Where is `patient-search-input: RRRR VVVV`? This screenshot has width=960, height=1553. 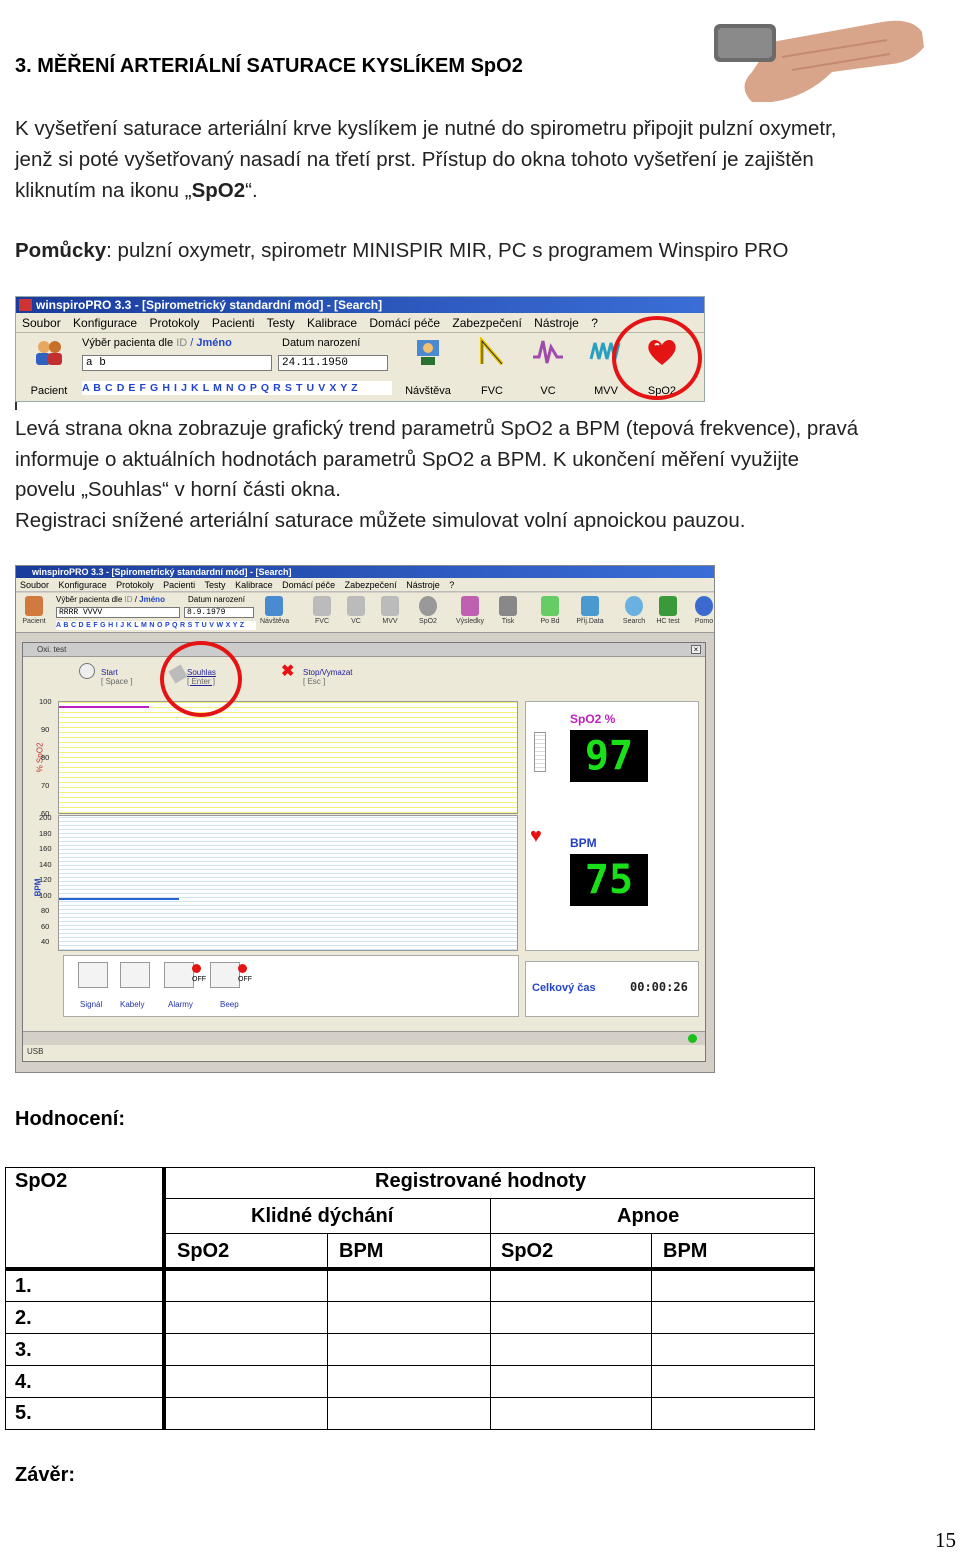
patient-search-input: RRRR VVVV is located at coordinates (118, 612).